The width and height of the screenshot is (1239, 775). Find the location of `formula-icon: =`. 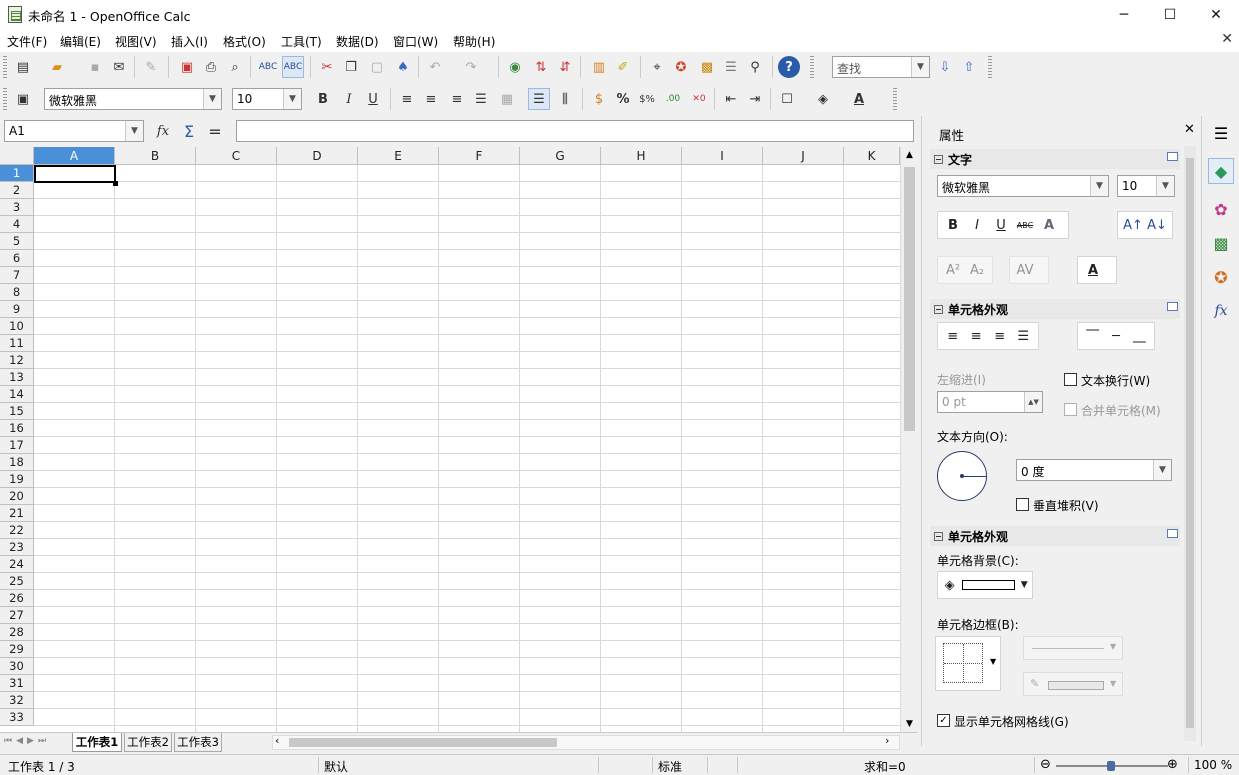

formula-icon: = is located at coordinates (215, 131).